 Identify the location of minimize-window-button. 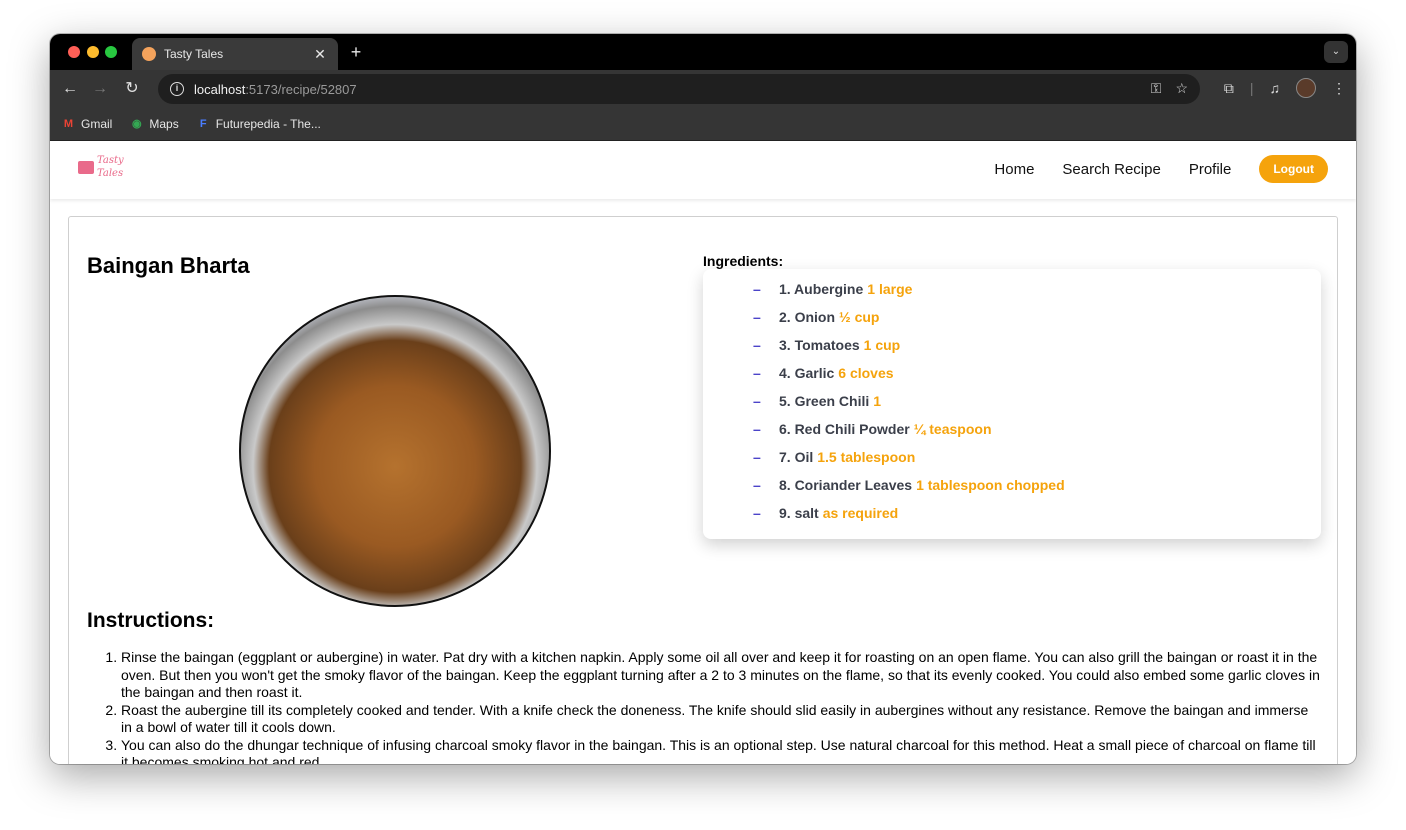
(93, 52).